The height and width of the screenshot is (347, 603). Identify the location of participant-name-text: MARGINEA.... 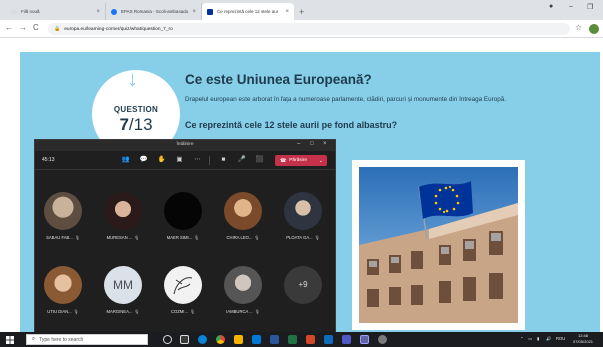
(119, 311).